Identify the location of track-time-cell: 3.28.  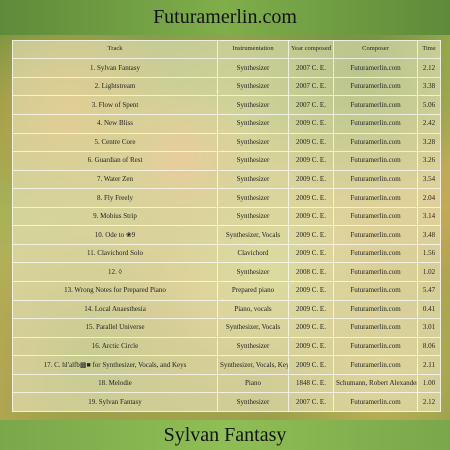
(429, 142).